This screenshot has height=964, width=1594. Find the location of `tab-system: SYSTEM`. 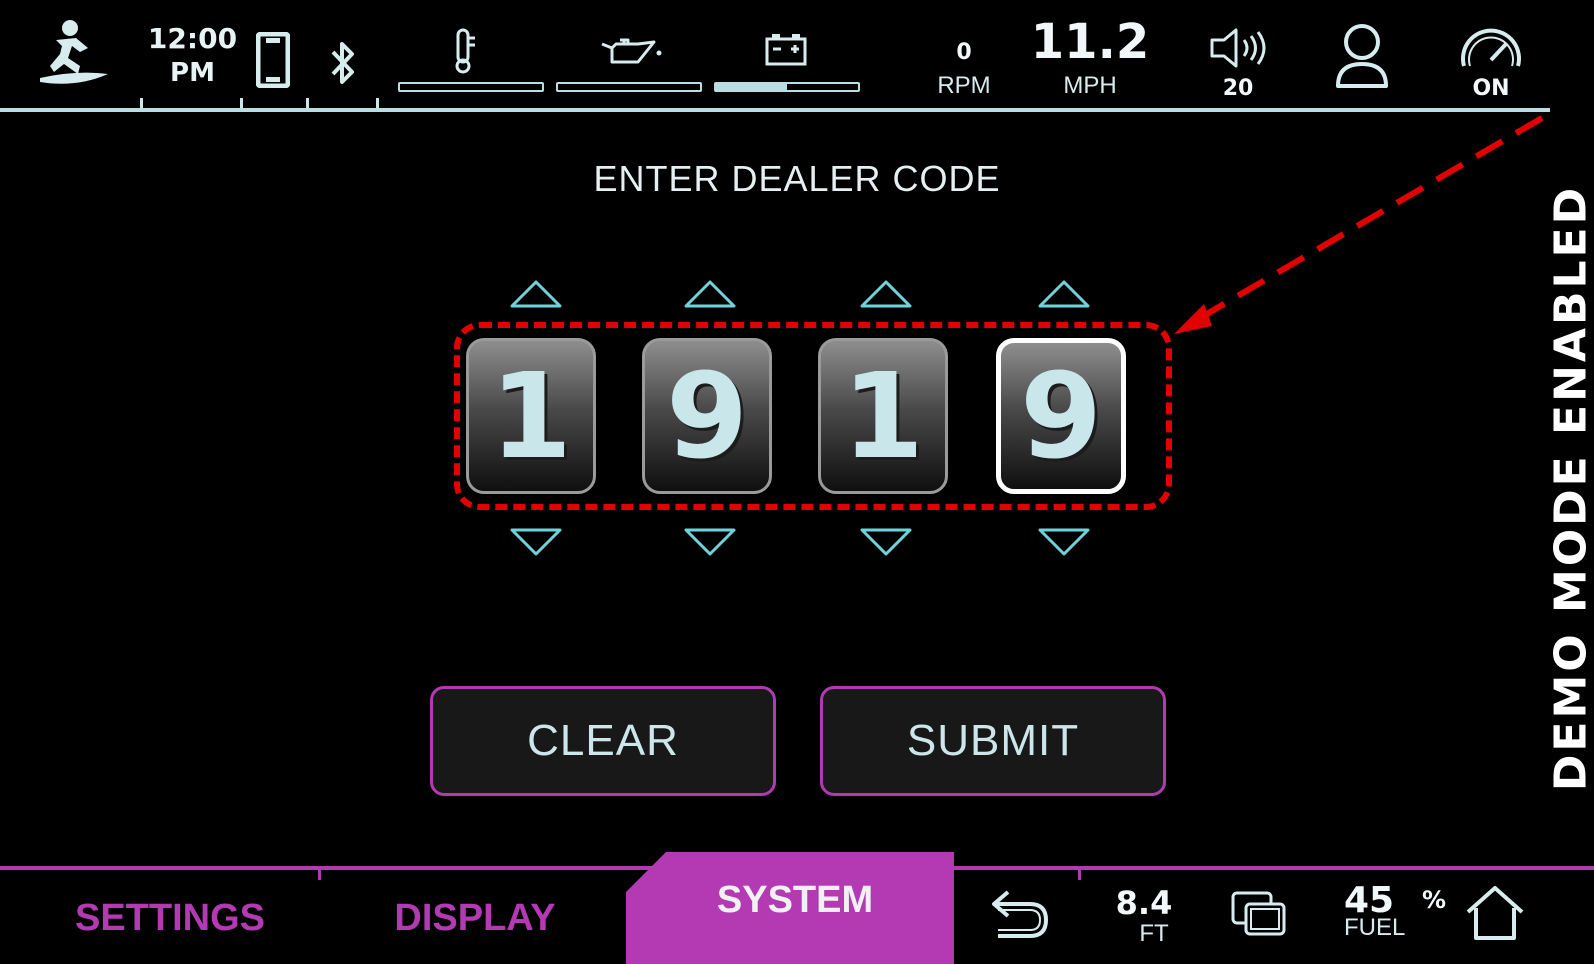

tab-system: SYSTEM is located at coordinates (795, 900).